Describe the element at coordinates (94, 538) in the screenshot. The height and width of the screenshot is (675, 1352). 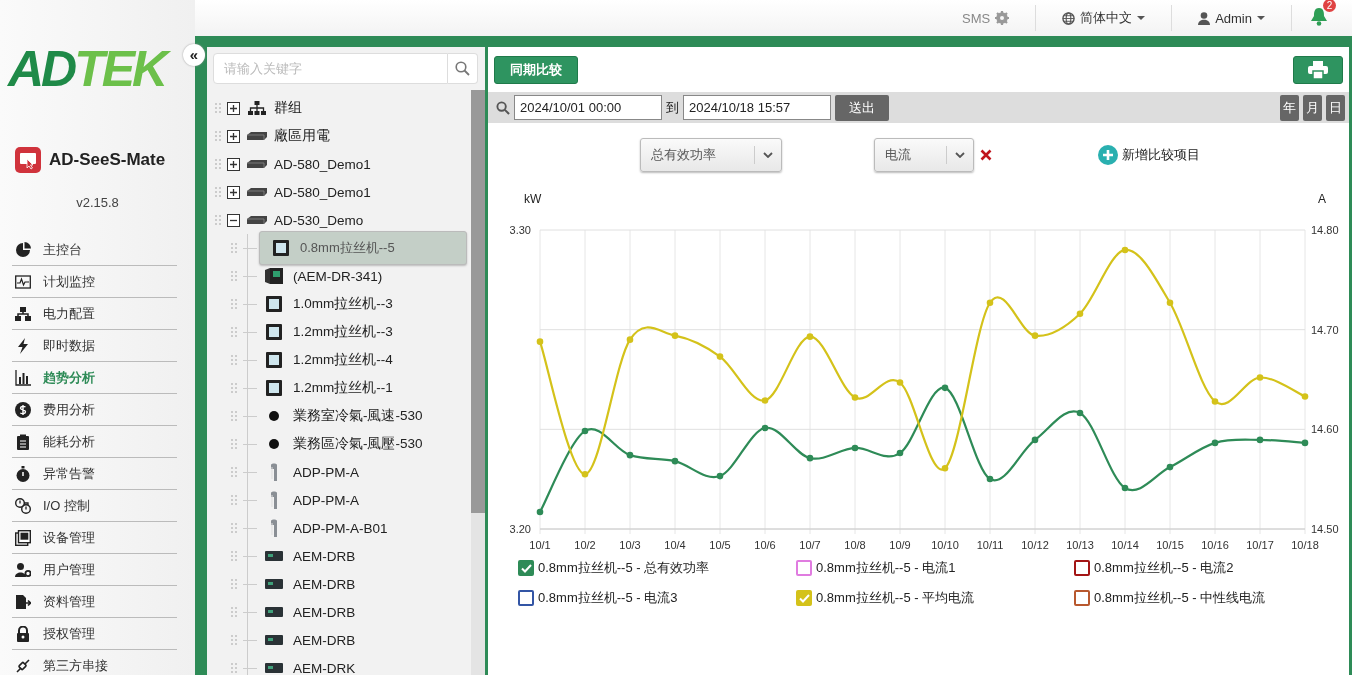
I see `nav-item: 设备管理` at that location.